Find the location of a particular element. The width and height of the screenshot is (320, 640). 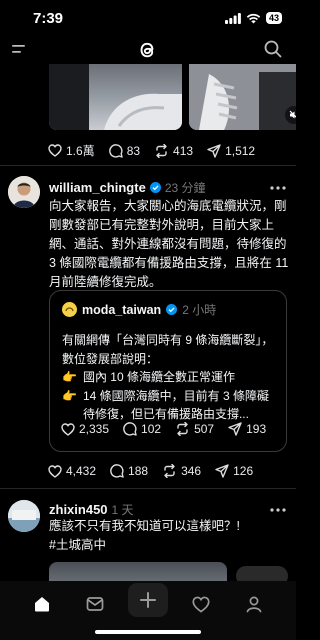

reply-button: 188 is located at coordinates (129, 471).